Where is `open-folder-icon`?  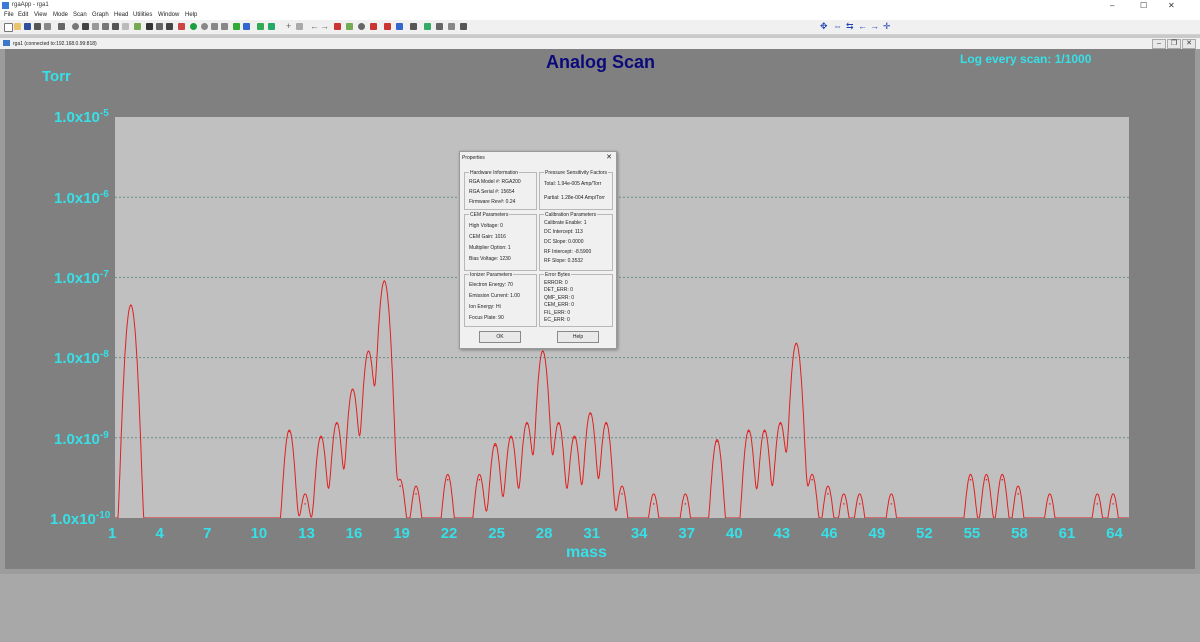 open-folder-icon is located at coordinates (17, 26).